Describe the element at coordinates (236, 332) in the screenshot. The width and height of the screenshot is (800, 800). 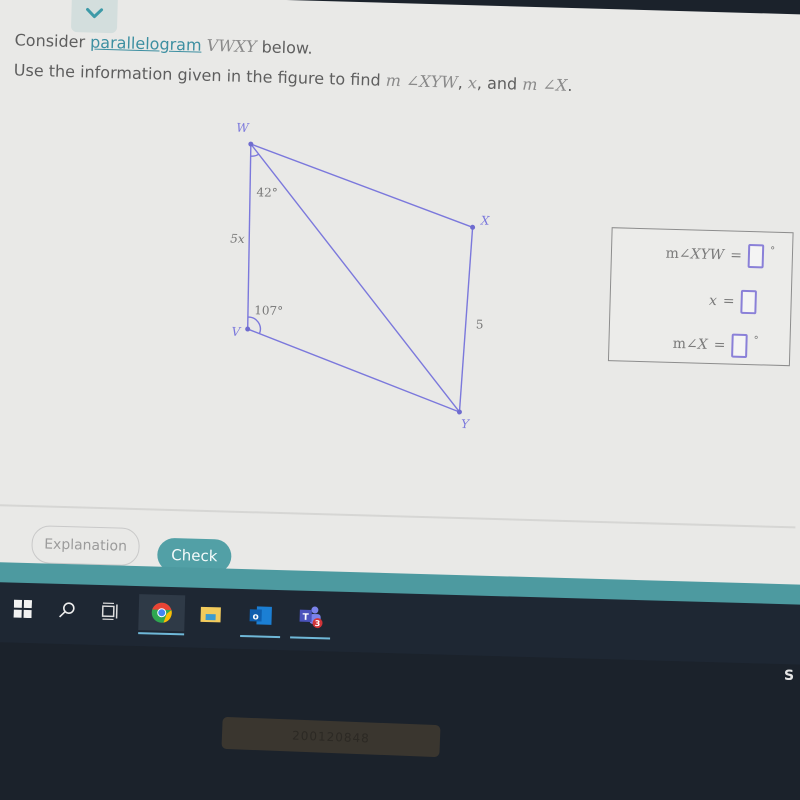
I see `vertex-v-label: V` at that location.